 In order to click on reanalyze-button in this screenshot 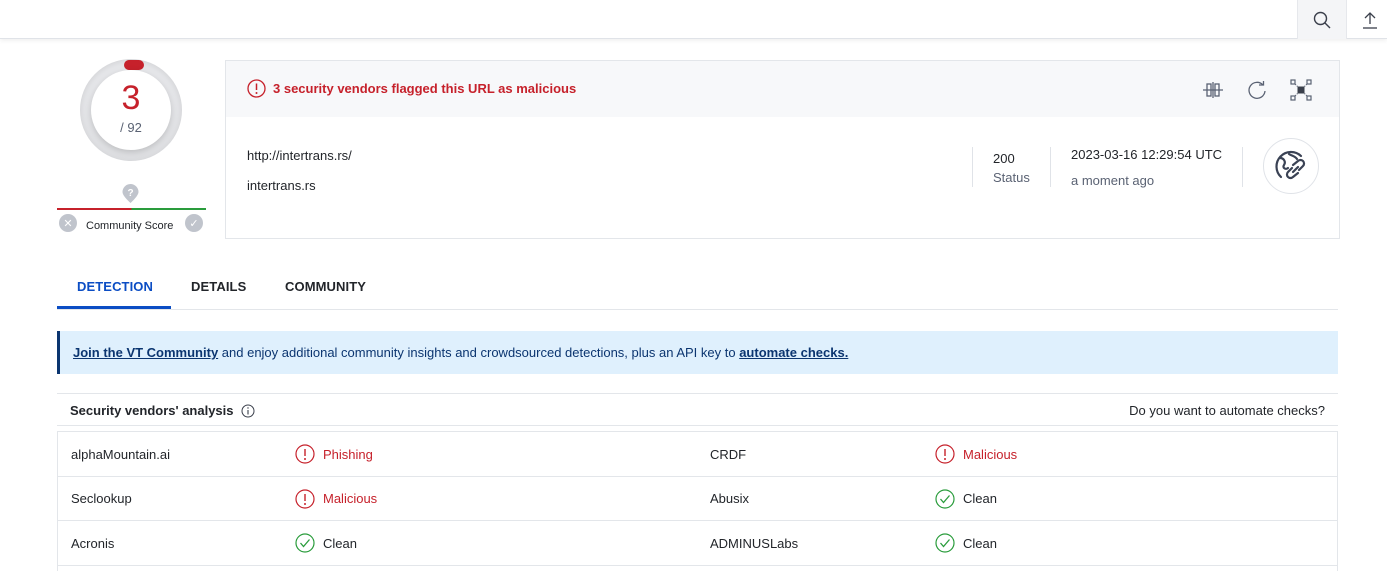, I will do `click(1257, 90)`.